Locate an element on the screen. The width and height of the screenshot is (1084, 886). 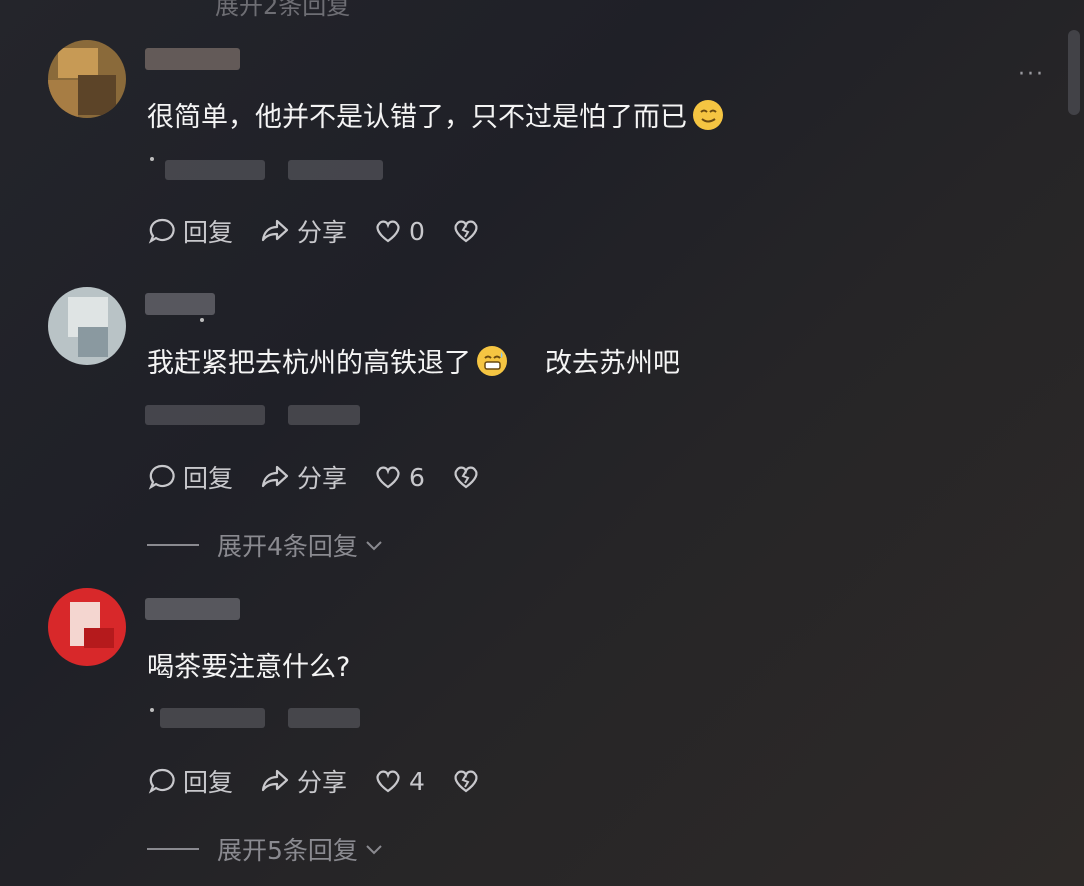
comment-text: 我赶紧把去杭州的高铁退了 改去苏州吧 is located at coordinates (413, 364).